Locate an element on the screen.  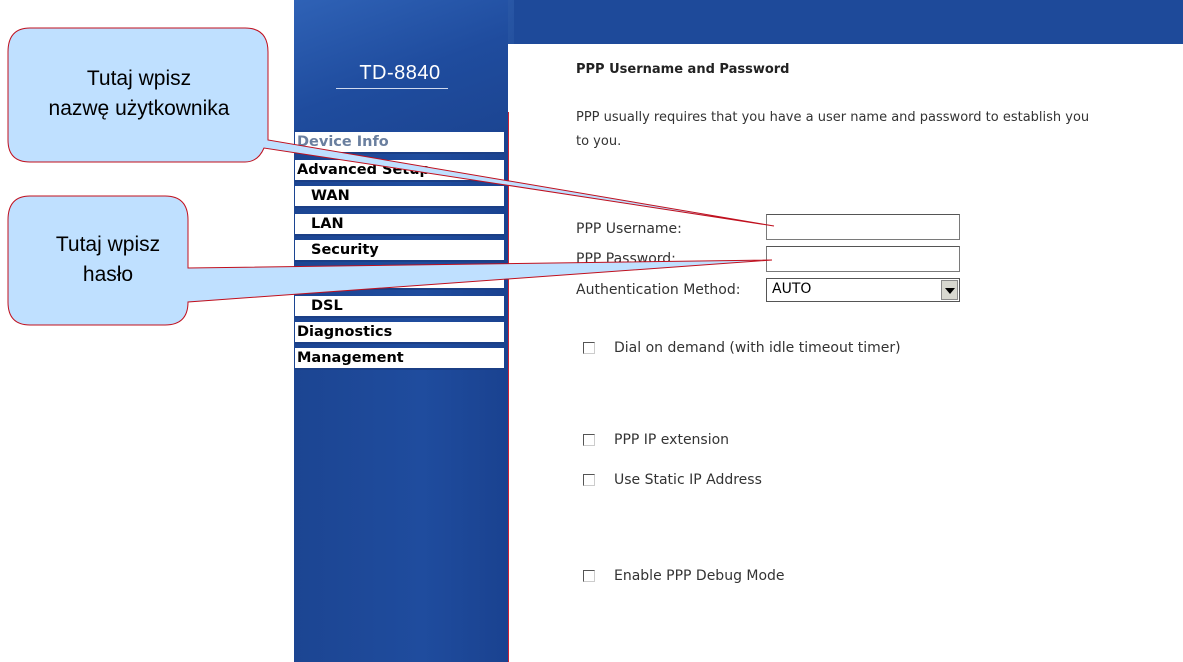
username-callout-line-1: Tutaj wpisz is located at coordinates (139, 78).